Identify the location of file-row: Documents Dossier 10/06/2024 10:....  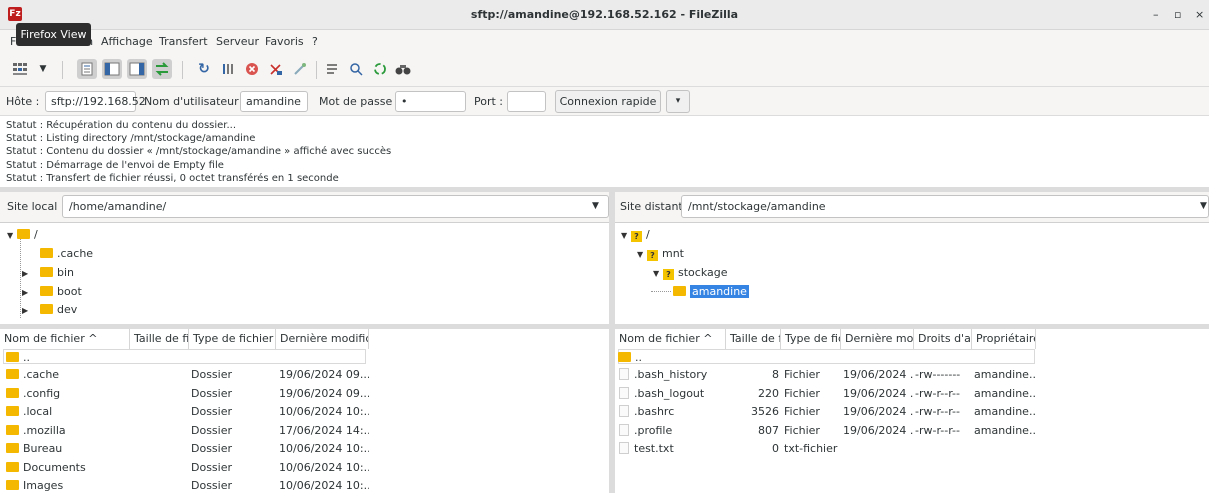
(304, 468).